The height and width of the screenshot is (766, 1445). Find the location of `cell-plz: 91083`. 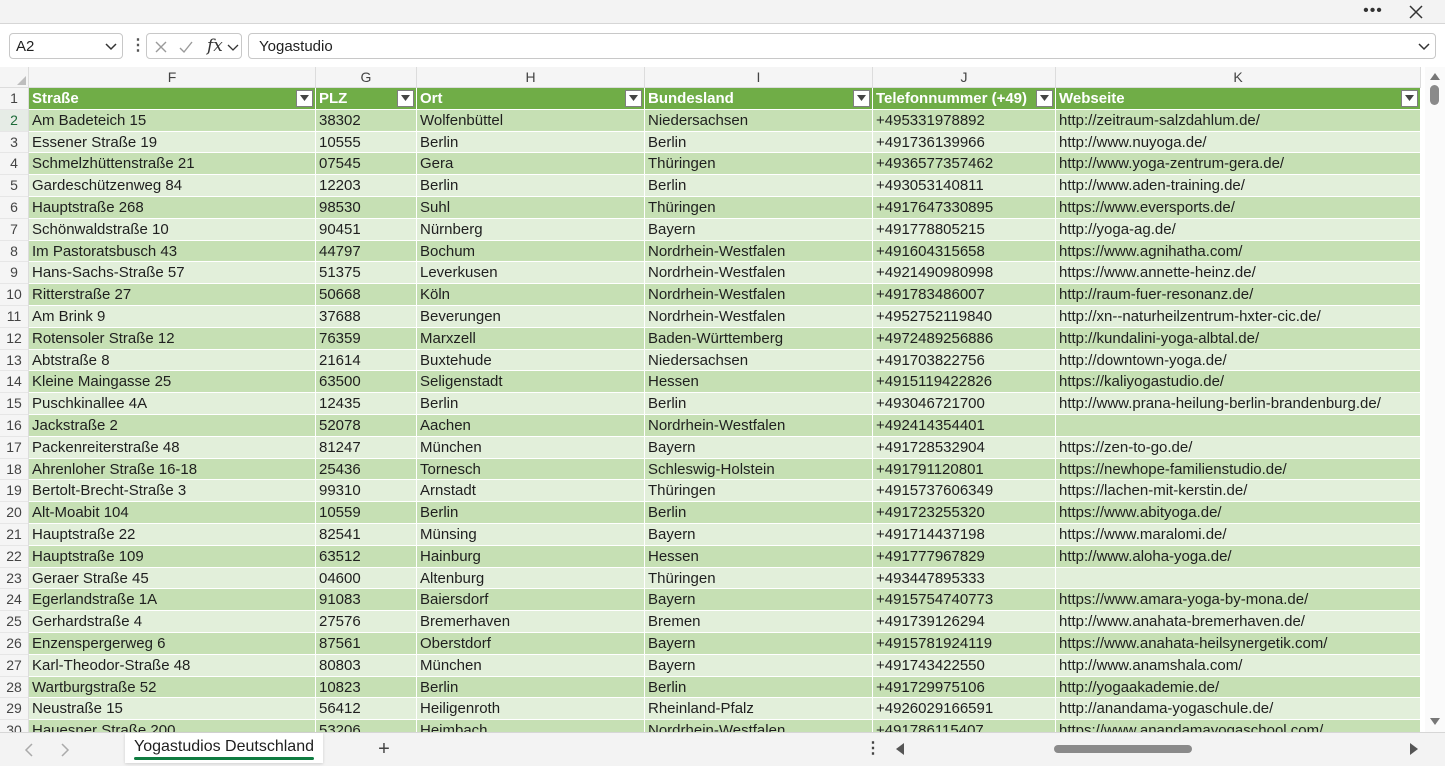

cell-plz: 91083 is located at coordinates (366, 600).